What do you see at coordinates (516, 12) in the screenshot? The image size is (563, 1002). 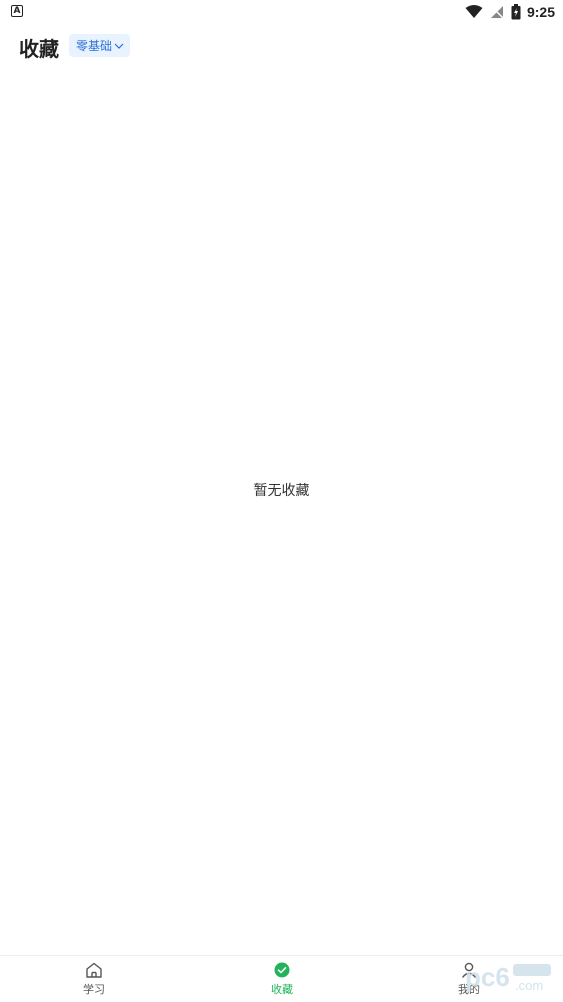 I see `battery-icon` at bounding box center [516, 12].